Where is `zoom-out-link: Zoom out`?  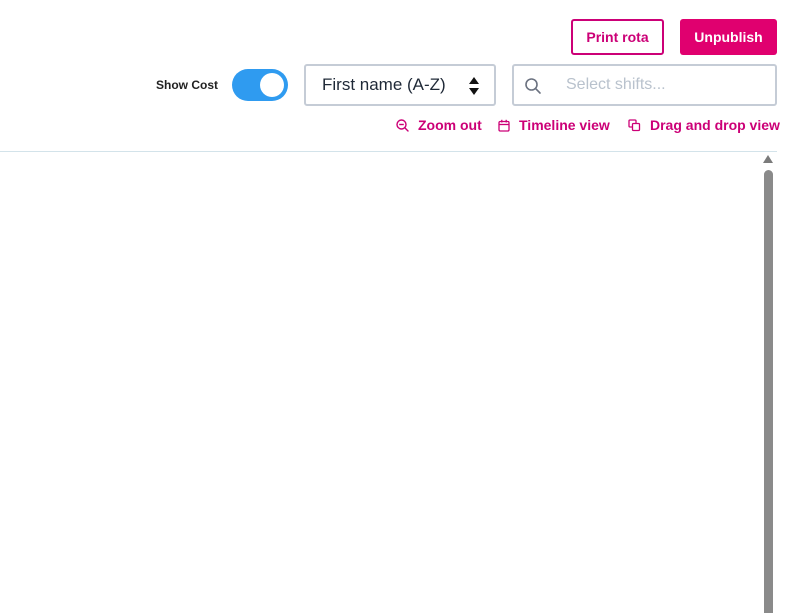 zoom-out-link: Zoom out is located at coordinates (439, 125).